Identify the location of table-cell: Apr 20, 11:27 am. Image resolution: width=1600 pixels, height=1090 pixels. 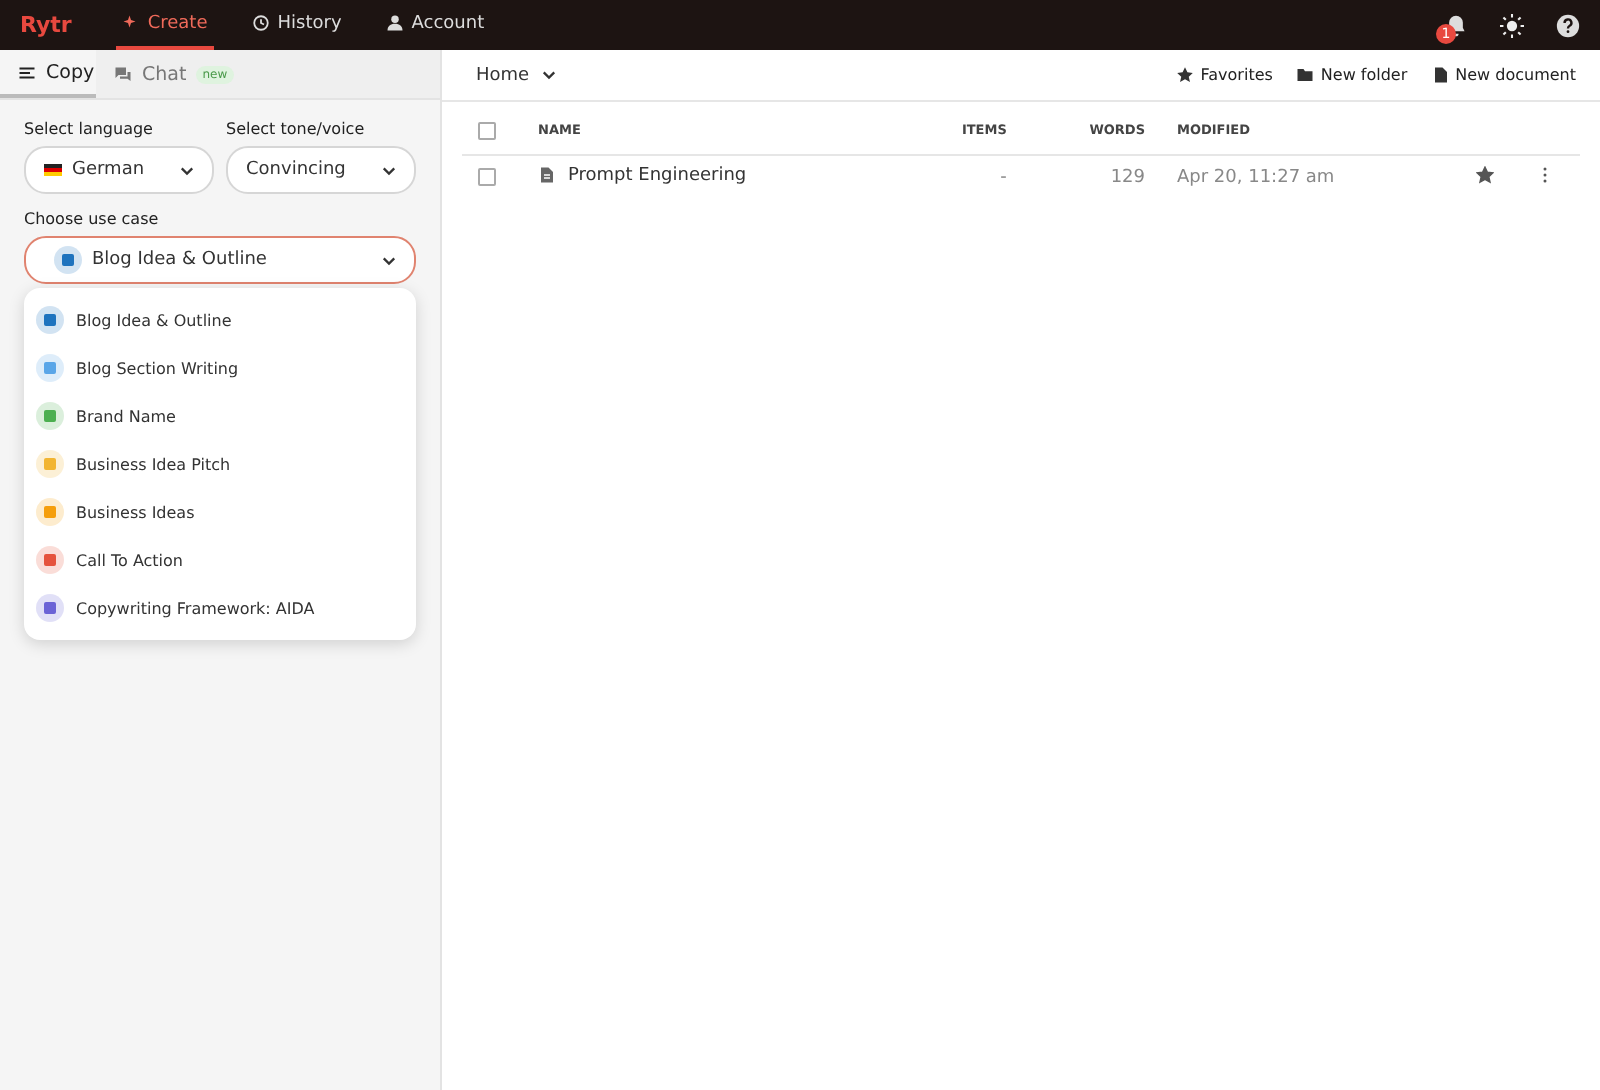
(1256, 178).